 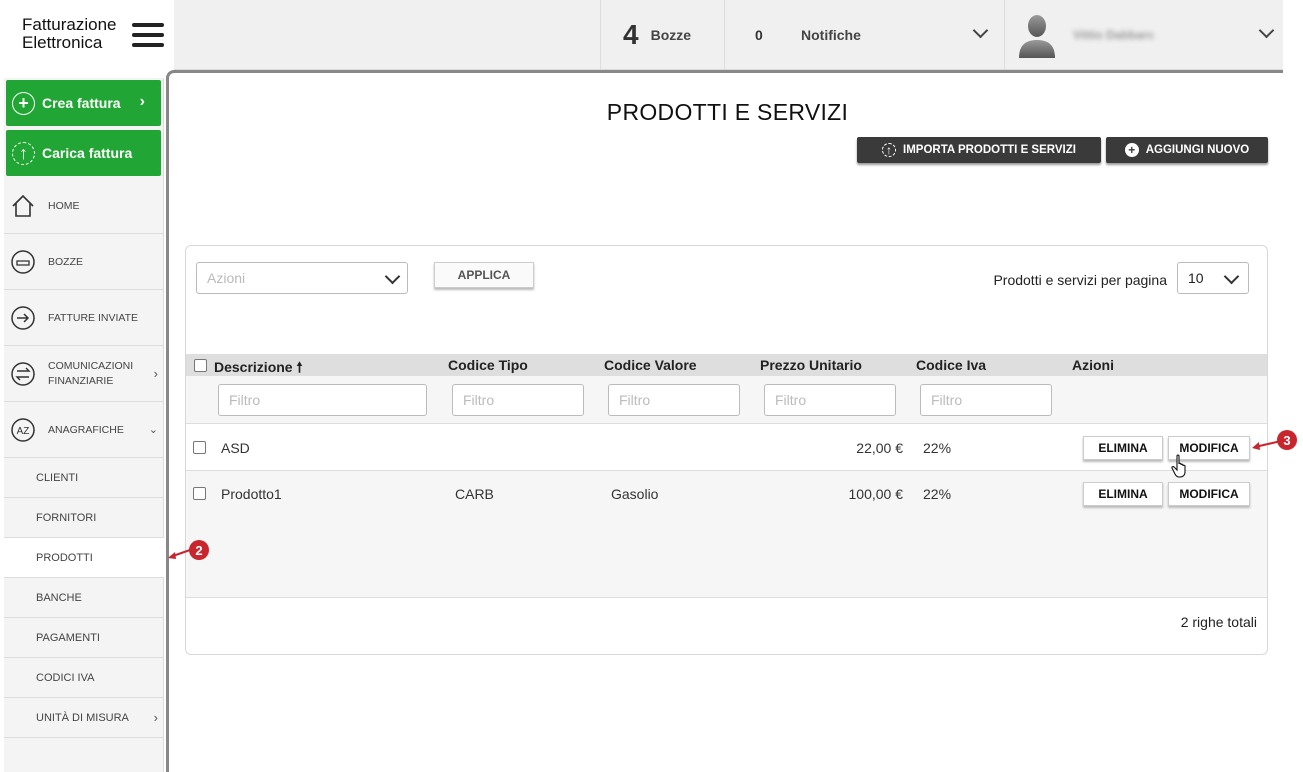 I want to click on filter-descrizione-input: Filtro, so click(x=322, y=400).